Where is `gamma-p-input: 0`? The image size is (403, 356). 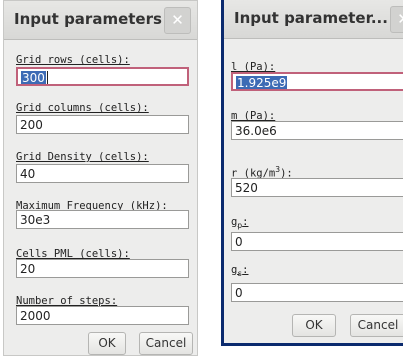
gamma-p-input: 0 is located at coordinates (317, 241).